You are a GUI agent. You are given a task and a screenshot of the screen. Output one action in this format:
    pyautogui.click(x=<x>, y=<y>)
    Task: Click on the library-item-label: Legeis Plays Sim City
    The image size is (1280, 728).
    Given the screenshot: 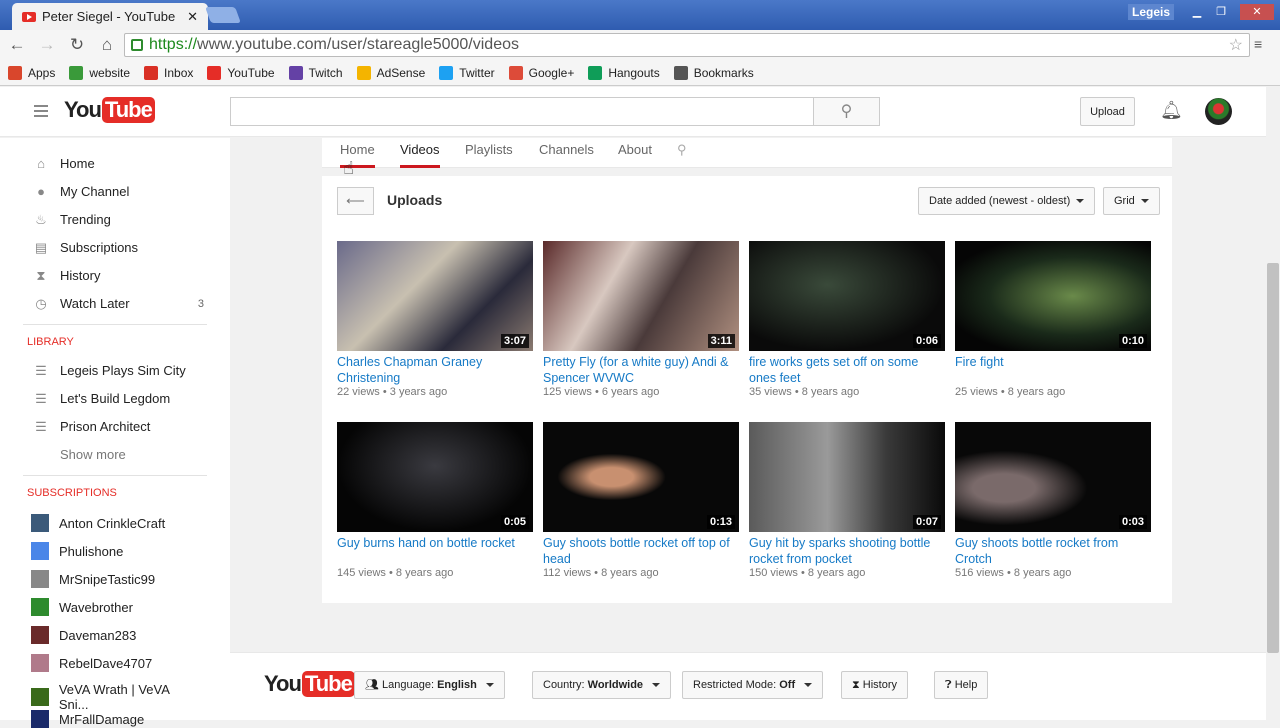 What is the action you would take?
    pyautogui.click(x=123, y=370)
    